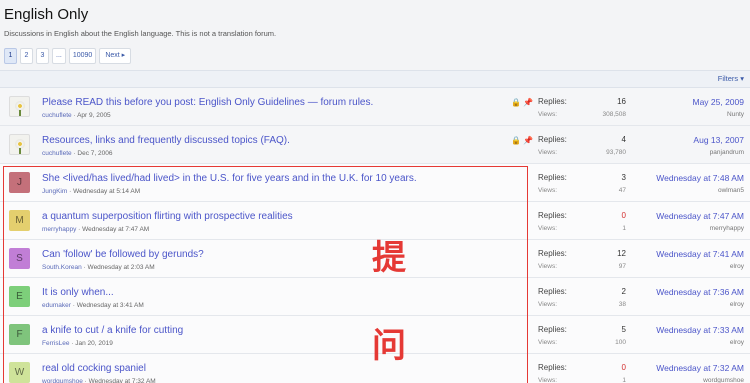  Describe the element at coordinates (689, 178) in the screenshot. I see `last-post-date-link: Wednesday at 7:48 AM` at that location.